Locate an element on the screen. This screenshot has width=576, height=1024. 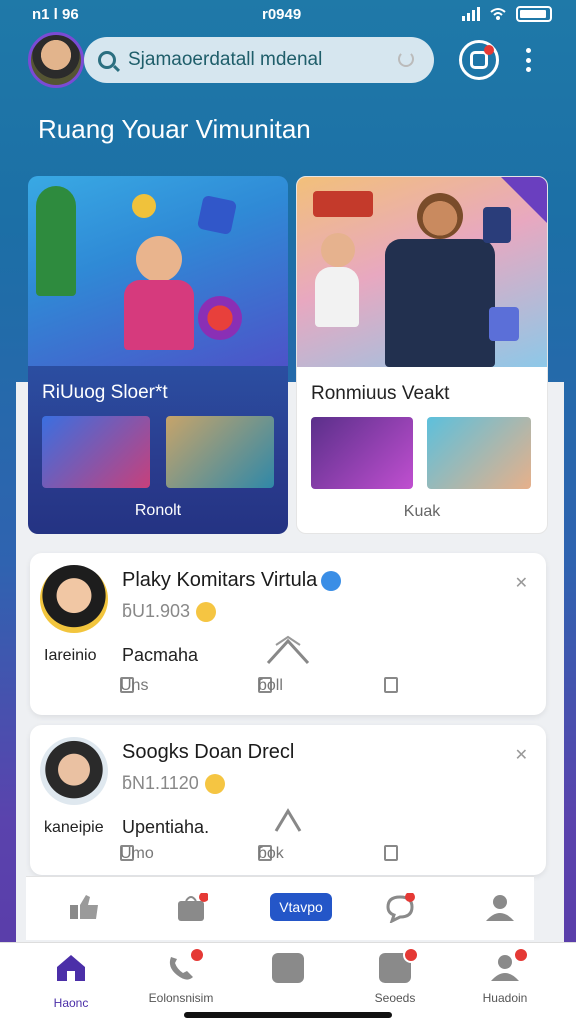
profile-avatar is located at coordinates (56, 60).